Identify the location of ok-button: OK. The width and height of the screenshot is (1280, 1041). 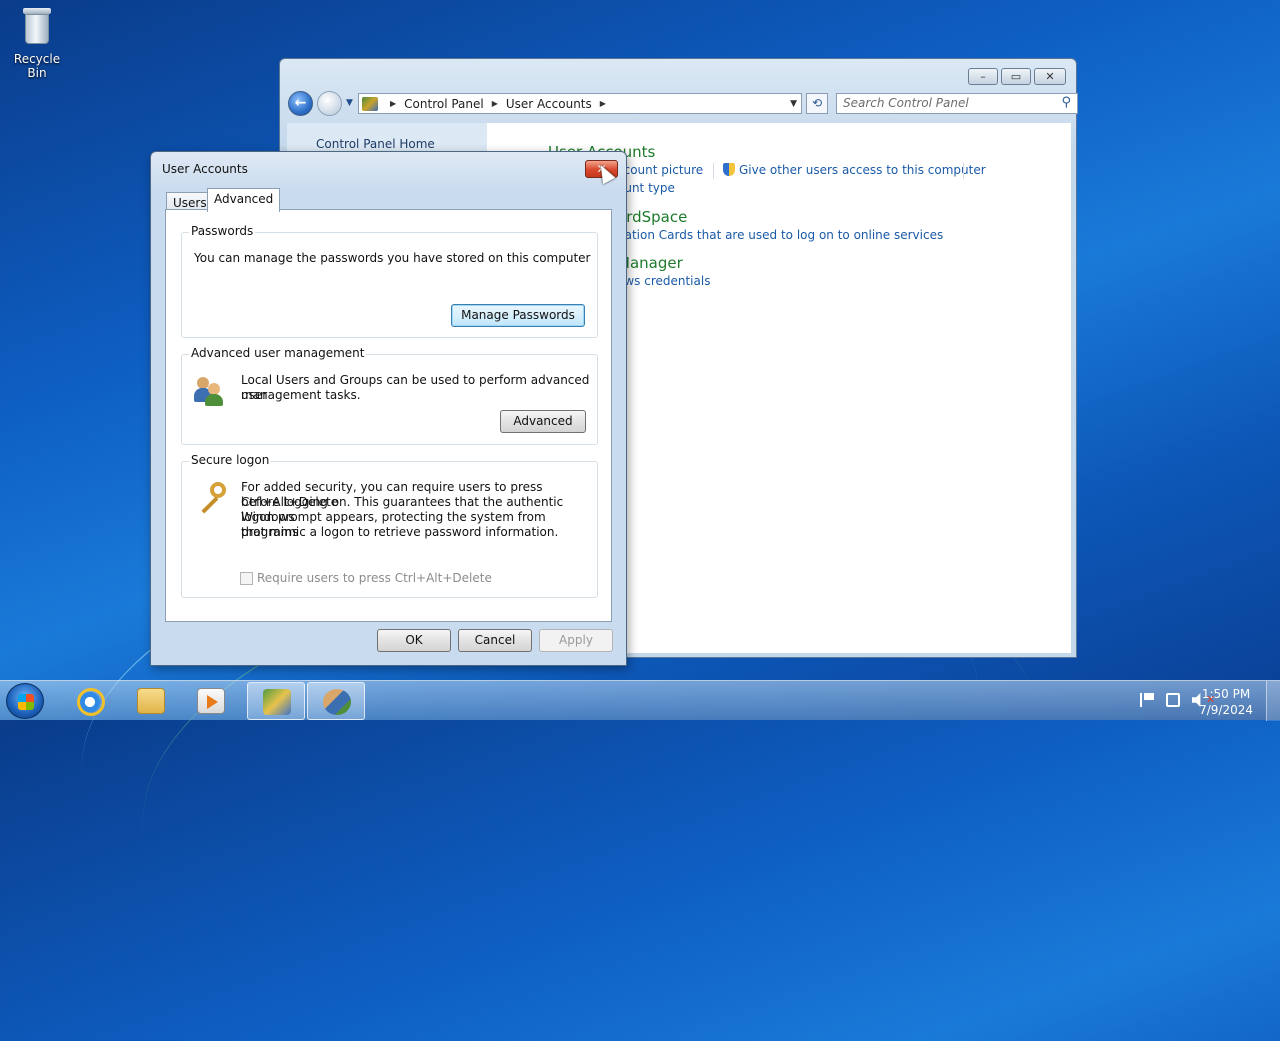
(414, 640).